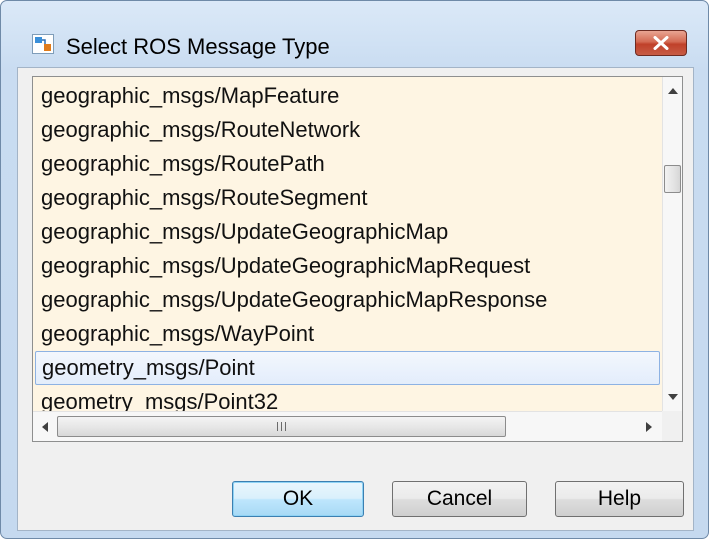 Image resolution: width=711 pixels, height=541 pixels. What do you see at coordinates (354, 34) in the screenshot?
I see `title-bar: Select ROS Message Type` at bounding box center [354, 34].